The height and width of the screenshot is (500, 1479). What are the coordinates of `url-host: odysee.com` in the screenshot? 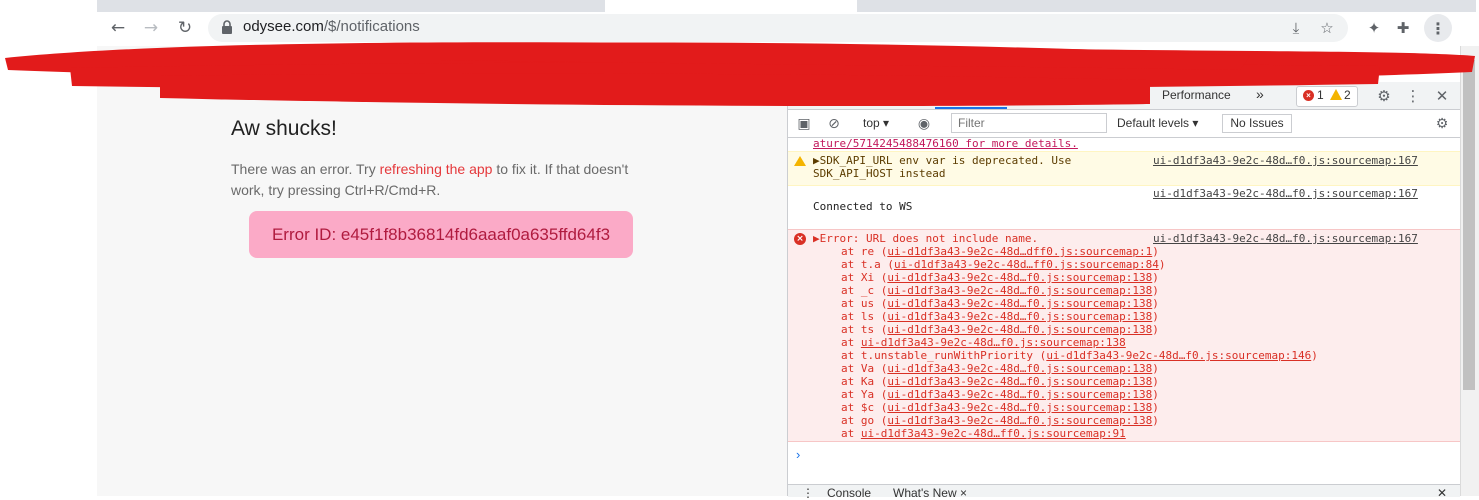 It's located at (283, 26).